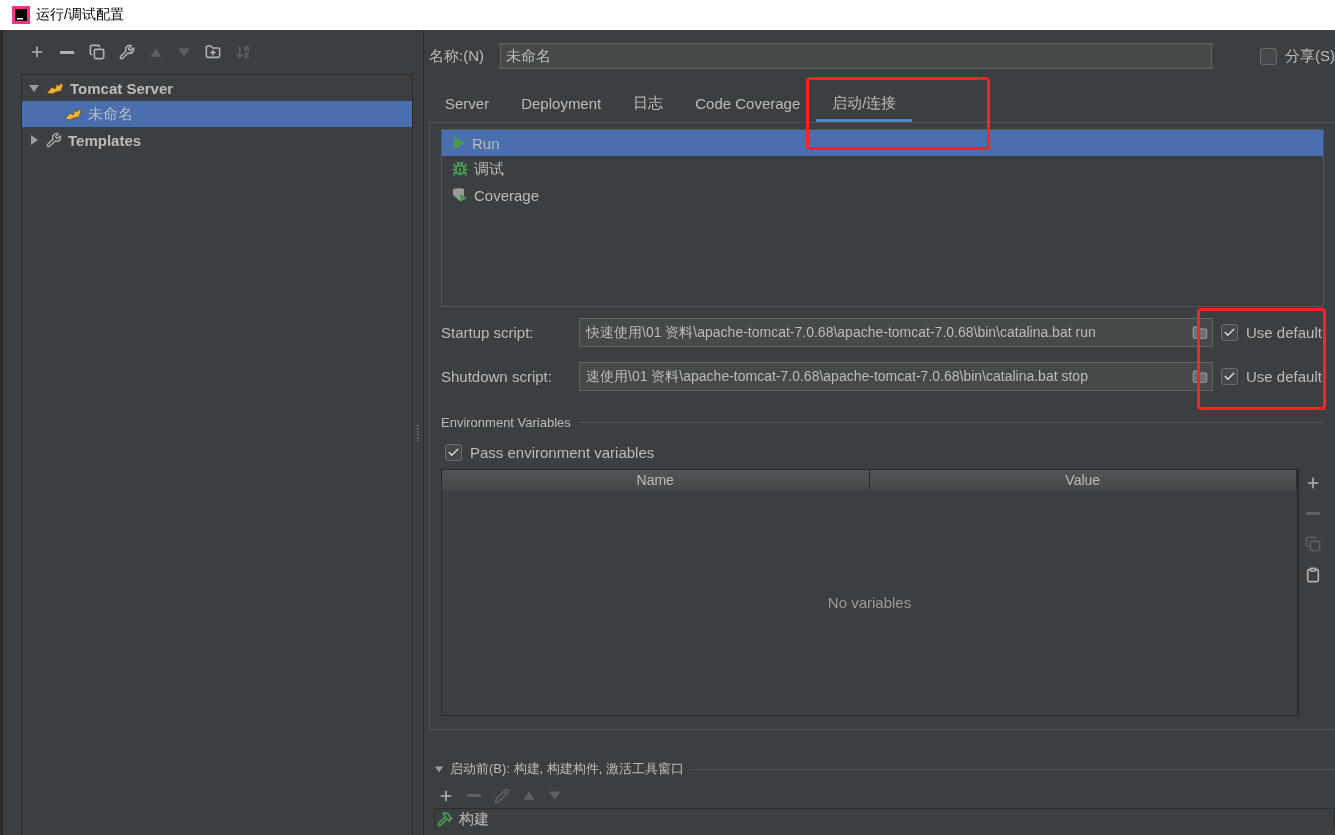 This screenshot has width=1335, height=835. Describe the element at coordinates (467, 105) in the screenshot. I see `tab: Server` at that location.